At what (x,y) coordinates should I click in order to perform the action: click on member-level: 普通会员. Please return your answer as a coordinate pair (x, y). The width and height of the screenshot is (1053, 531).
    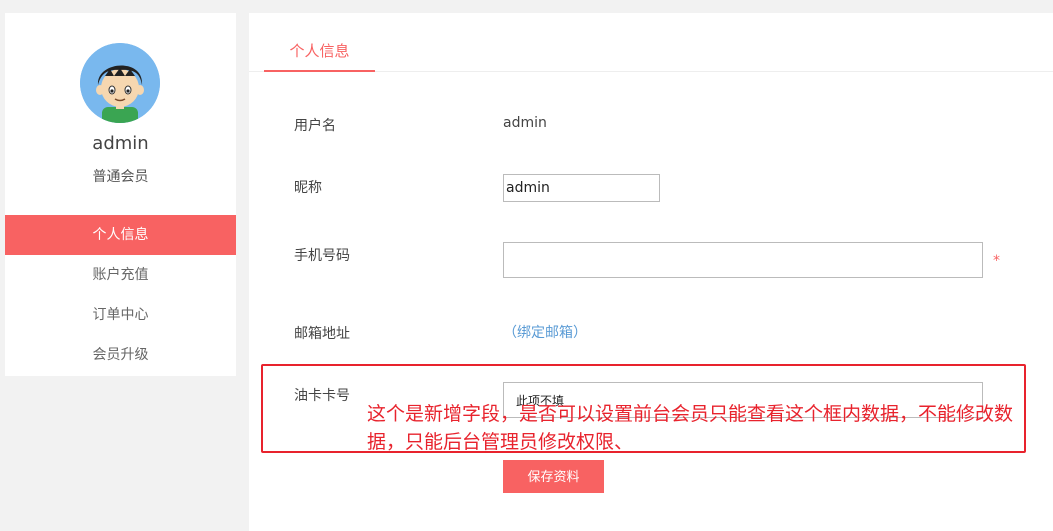
    Looking at the image, I should click on (120, 177).